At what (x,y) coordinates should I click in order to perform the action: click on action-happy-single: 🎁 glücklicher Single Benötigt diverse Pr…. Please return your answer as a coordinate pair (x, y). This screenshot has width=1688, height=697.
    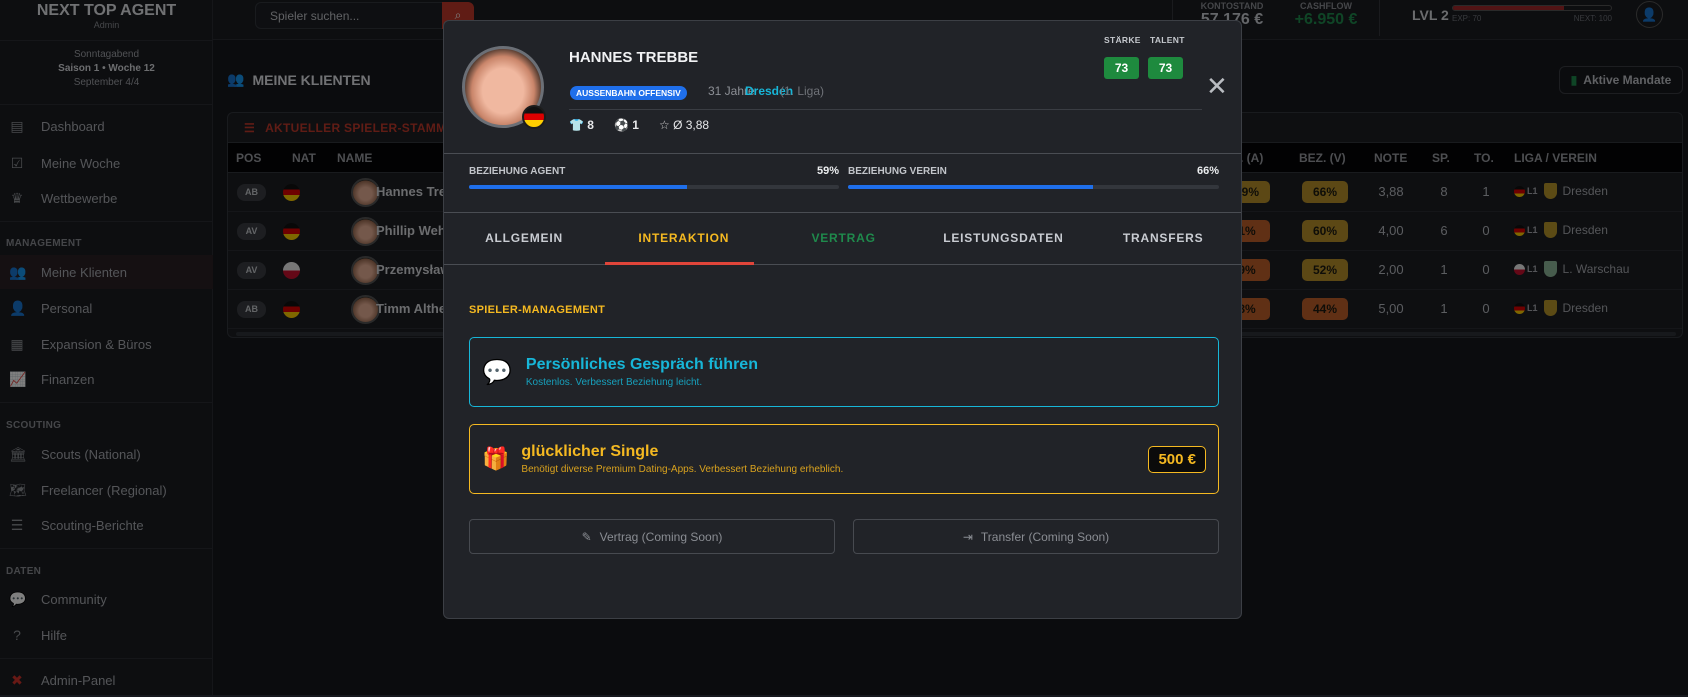
    Looking at the image, I should click on (844, 459).